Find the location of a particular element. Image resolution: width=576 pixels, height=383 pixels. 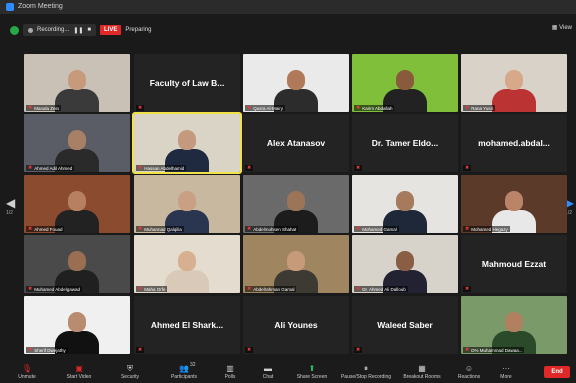

zoom-logo-icon is located at coordinates (10, 7).